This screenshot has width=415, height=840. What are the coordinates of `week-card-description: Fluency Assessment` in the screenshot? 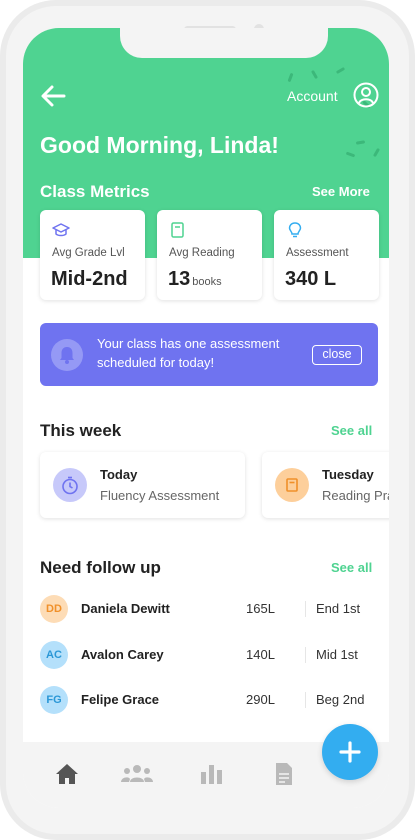 It's located at (160, 495).